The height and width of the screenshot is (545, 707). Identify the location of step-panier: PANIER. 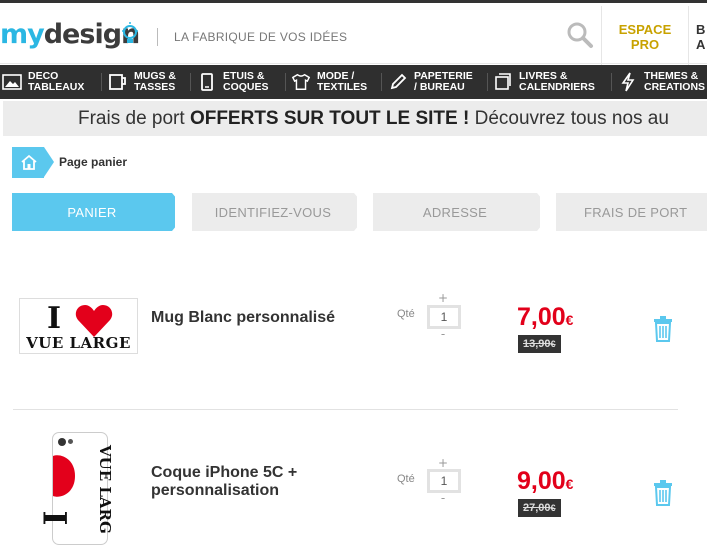
(92, 212).